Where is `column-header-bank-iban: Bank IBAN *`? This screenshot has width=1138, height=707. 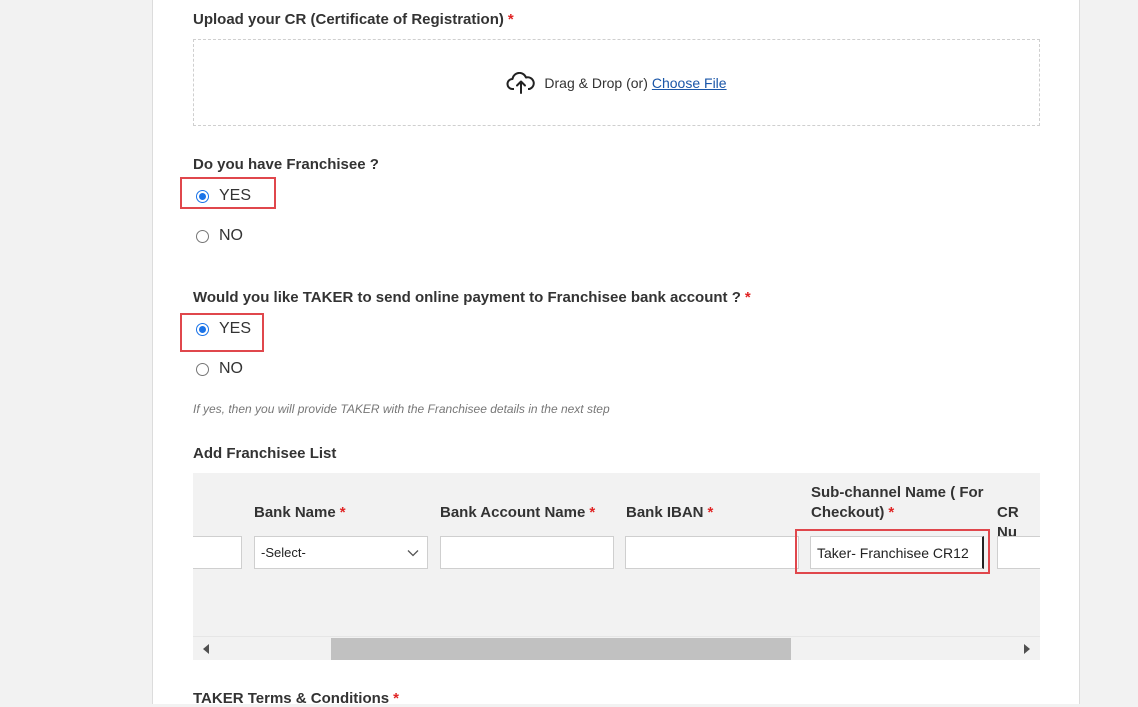
column-header-bank-iban: Bank IBAN * is located at coordinates (669, 513).